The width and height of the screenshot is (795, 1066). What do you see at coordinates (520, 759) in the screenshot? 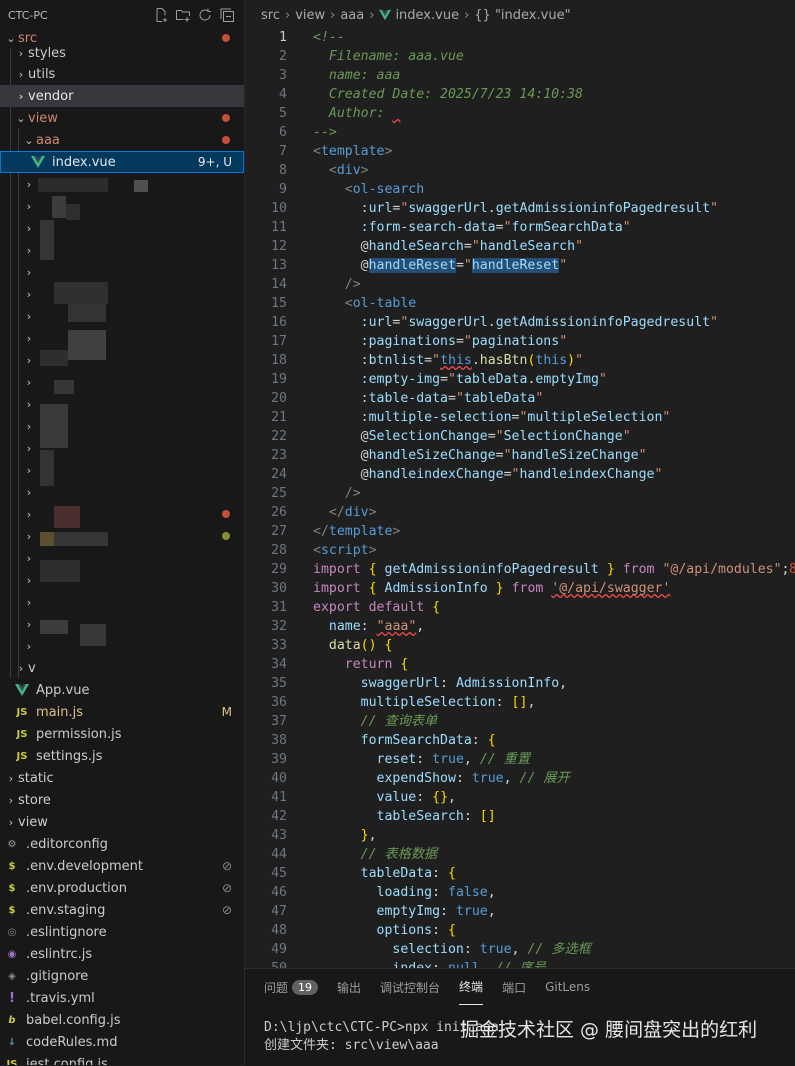
I see `code-line: 39 reset: true, // 重置` at bounding box center [520, 759].